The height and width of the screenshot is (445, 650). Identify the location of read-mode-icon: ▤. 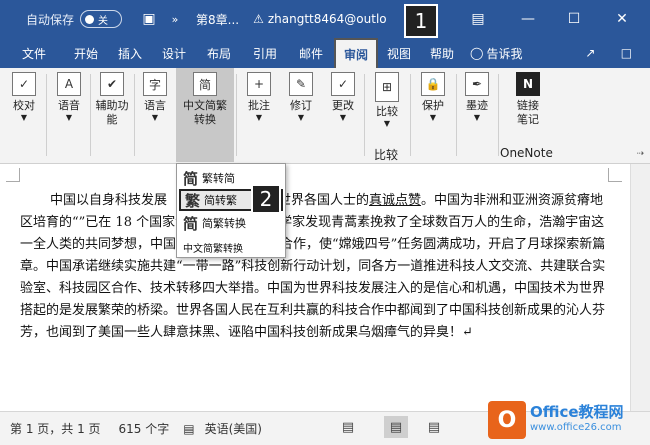
(348, 427).